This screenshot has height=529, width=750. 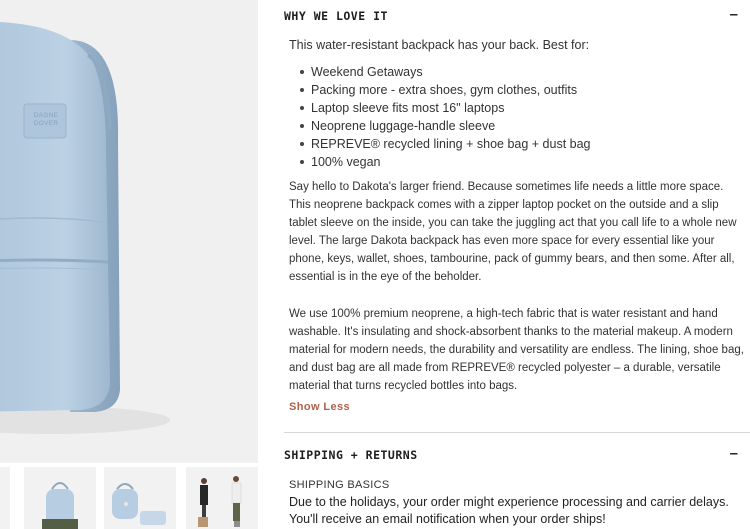 I want to click on thumbnail-backpack-back, so click(x=60, y=498).